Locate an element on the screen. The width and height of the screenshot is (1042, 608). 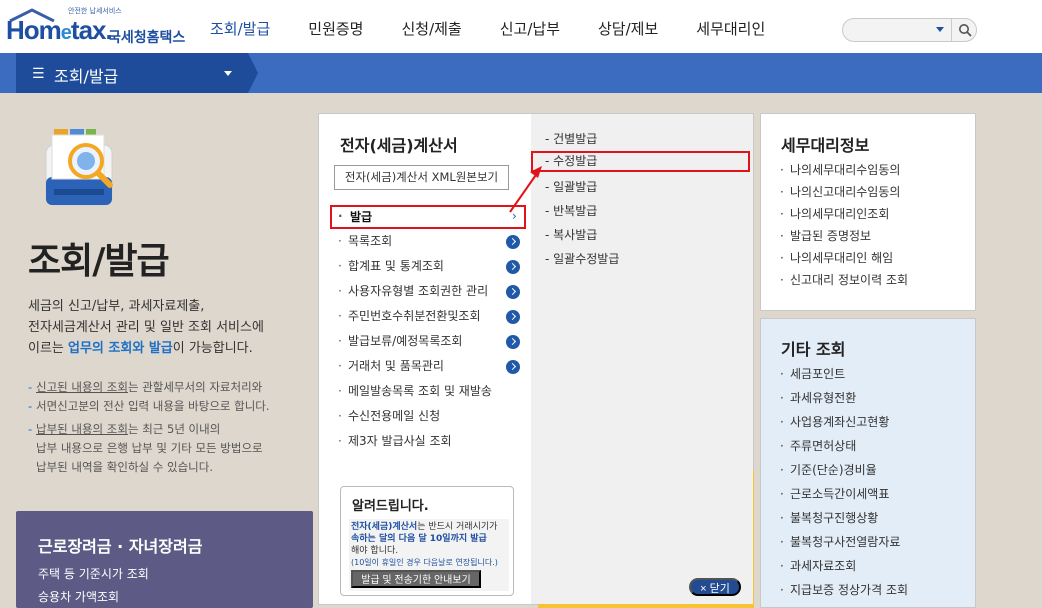
submenu-item-single-issue: - 건별발급 is located at coordinates (647, 140).